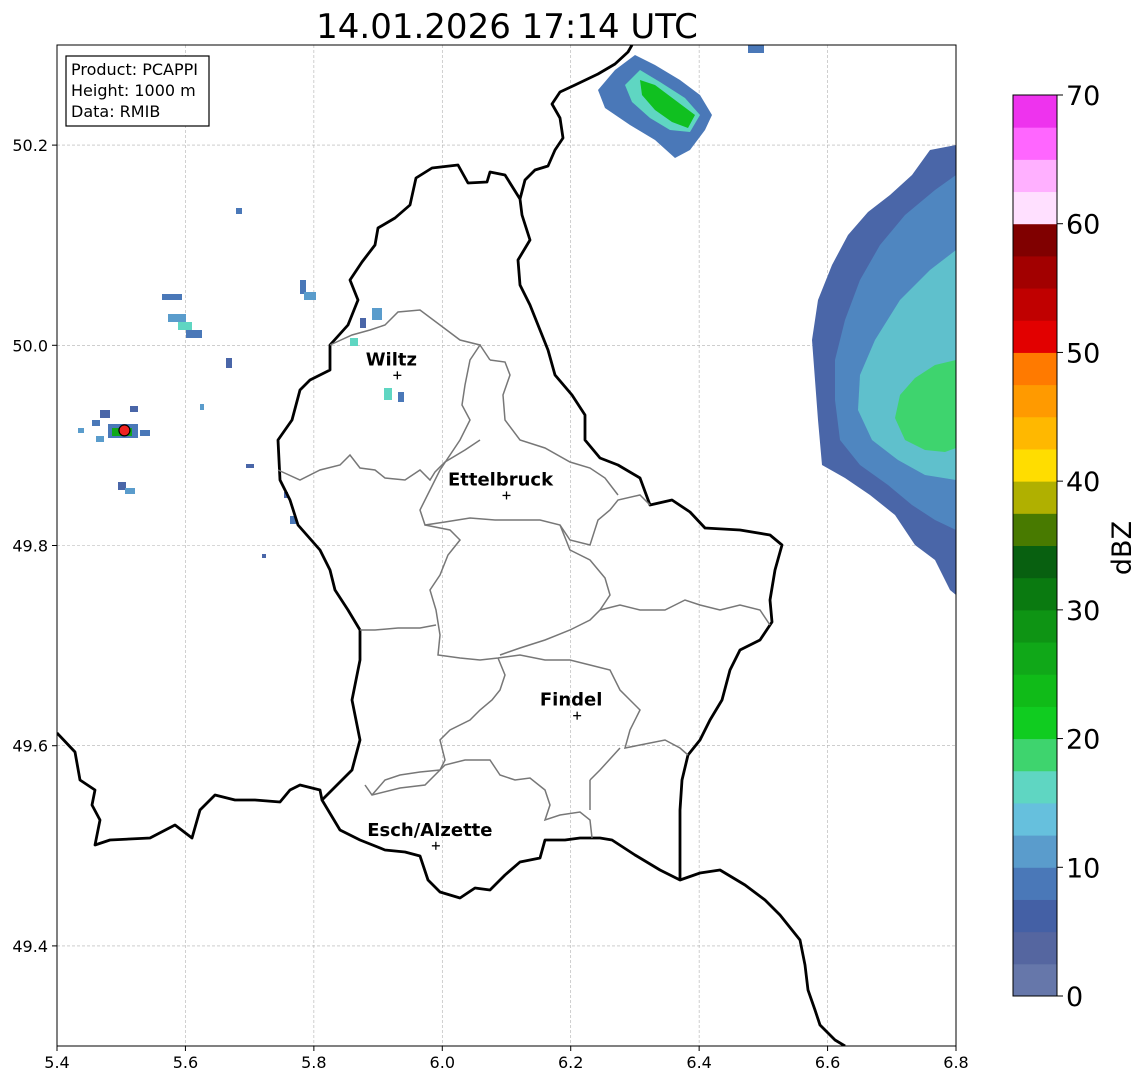 The image size is (1145, 1084). Describe the element at coordinates (1078, 547) in the screenshot. I see `colorbar-ticks: 0 10 20 30 40 50 60 70` at that location.